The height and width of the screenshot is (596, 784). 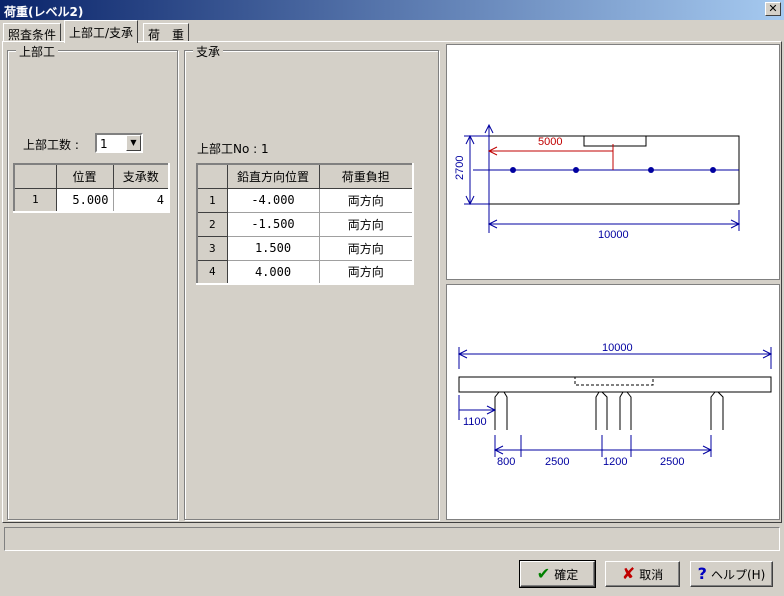 I want to click on tab-load: 荷 重, so click(x=166, y=32).